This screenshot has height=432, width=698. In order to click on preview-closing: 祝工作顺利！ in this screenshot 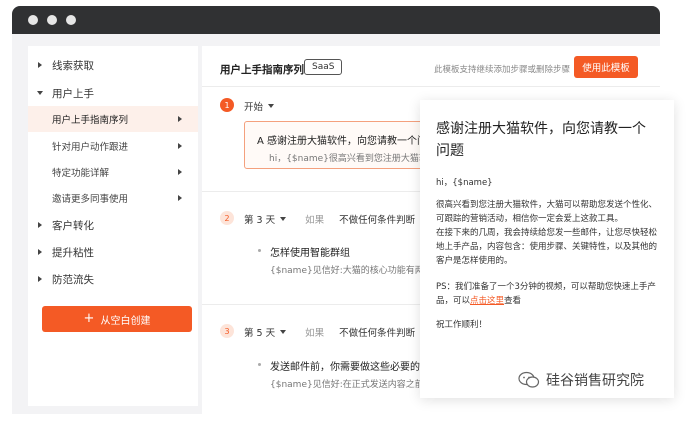, I will do `click(462, 325)`.